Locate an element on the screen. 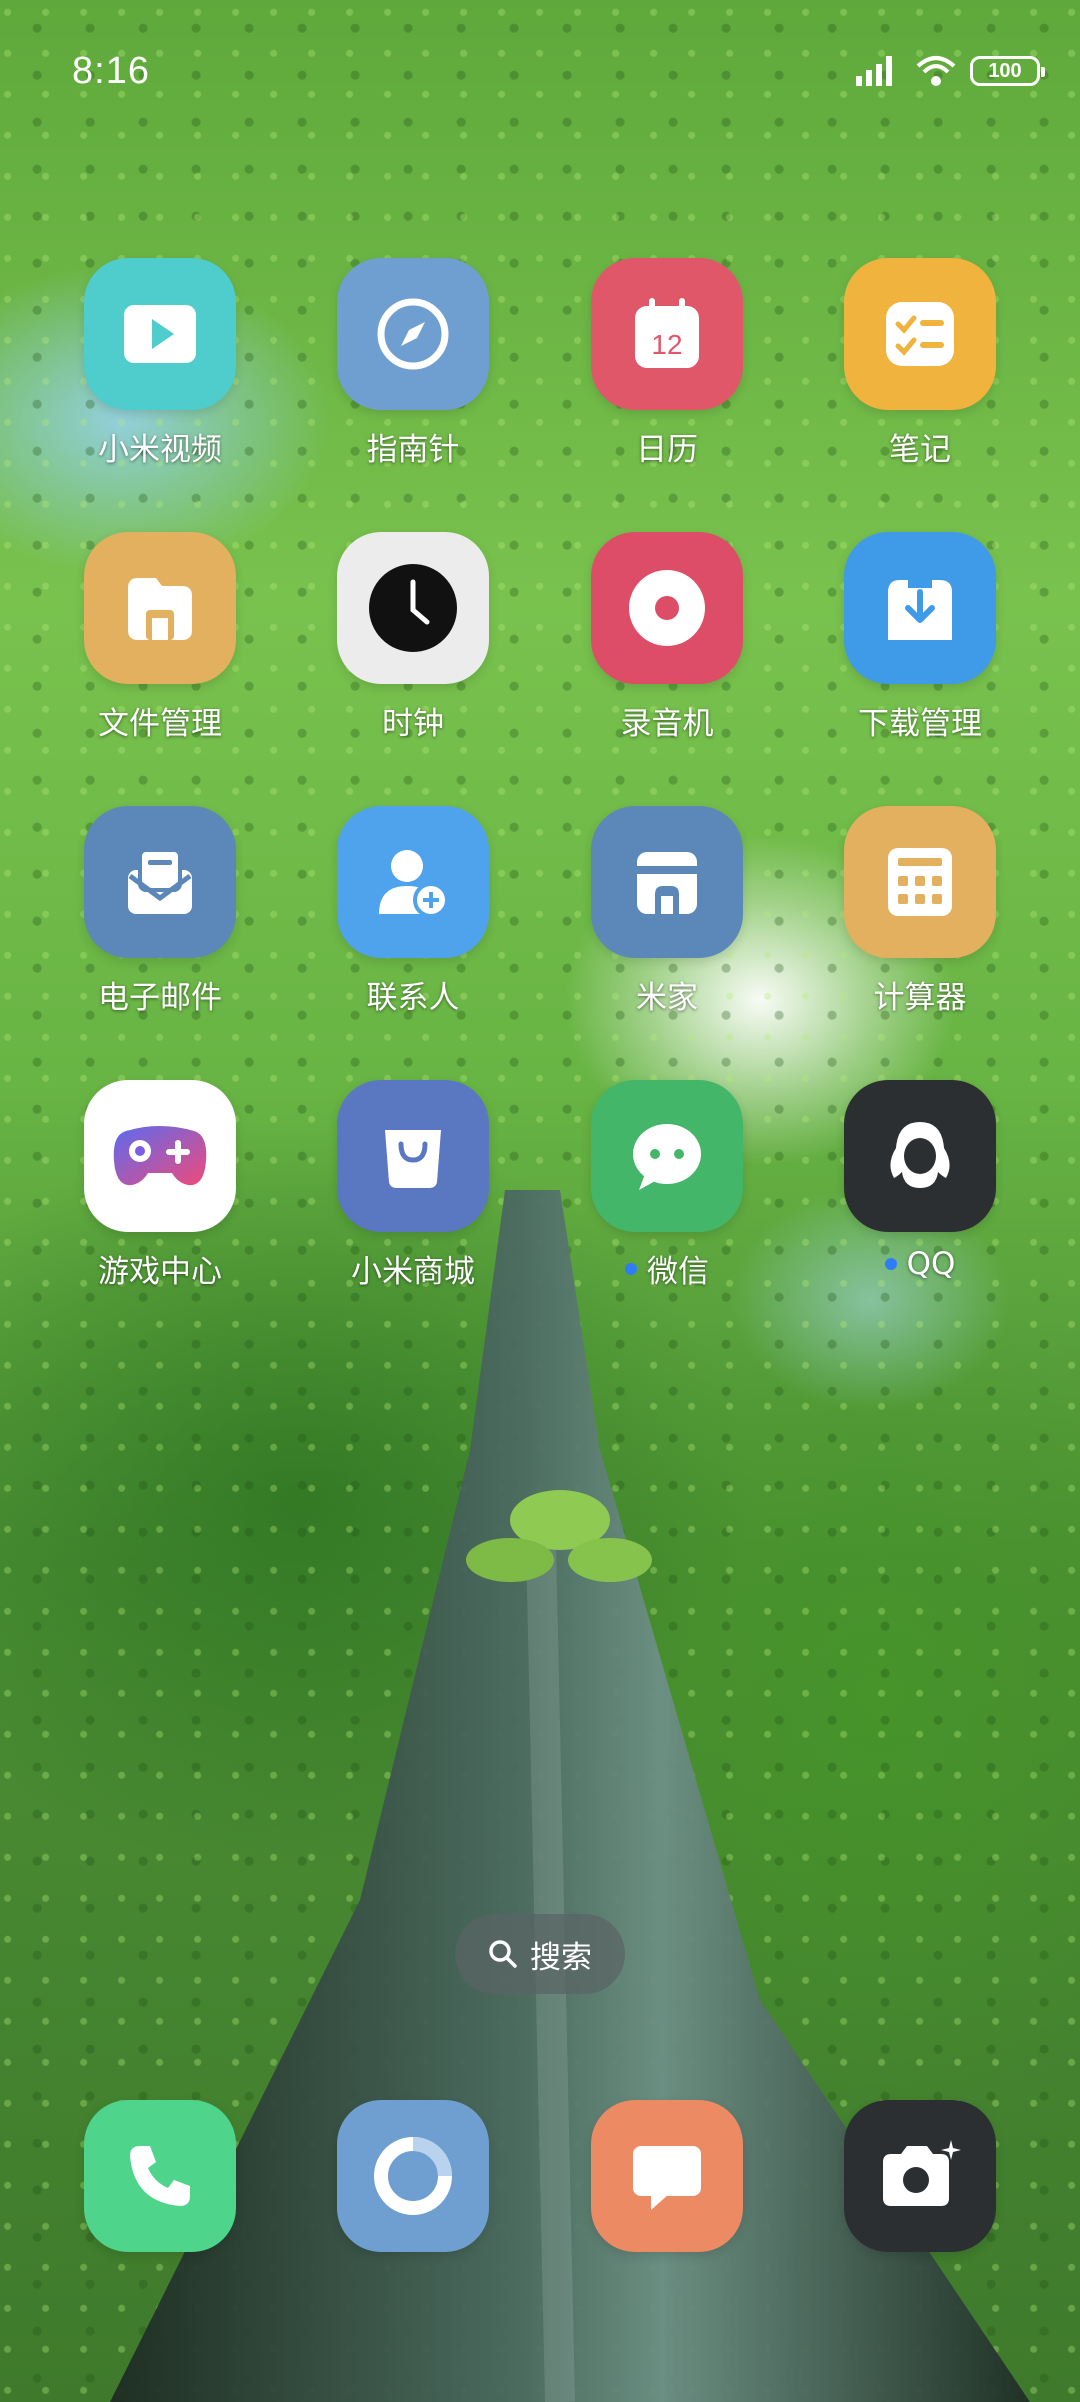  phone-icon is located at coordinates (160, 2176).